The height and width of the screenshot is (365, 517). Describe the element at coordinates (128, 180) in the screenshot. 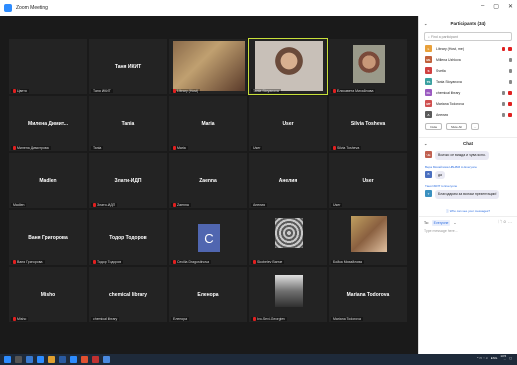

I see `video-tile: Злати-ИДП Злати-ИДП` at that location.